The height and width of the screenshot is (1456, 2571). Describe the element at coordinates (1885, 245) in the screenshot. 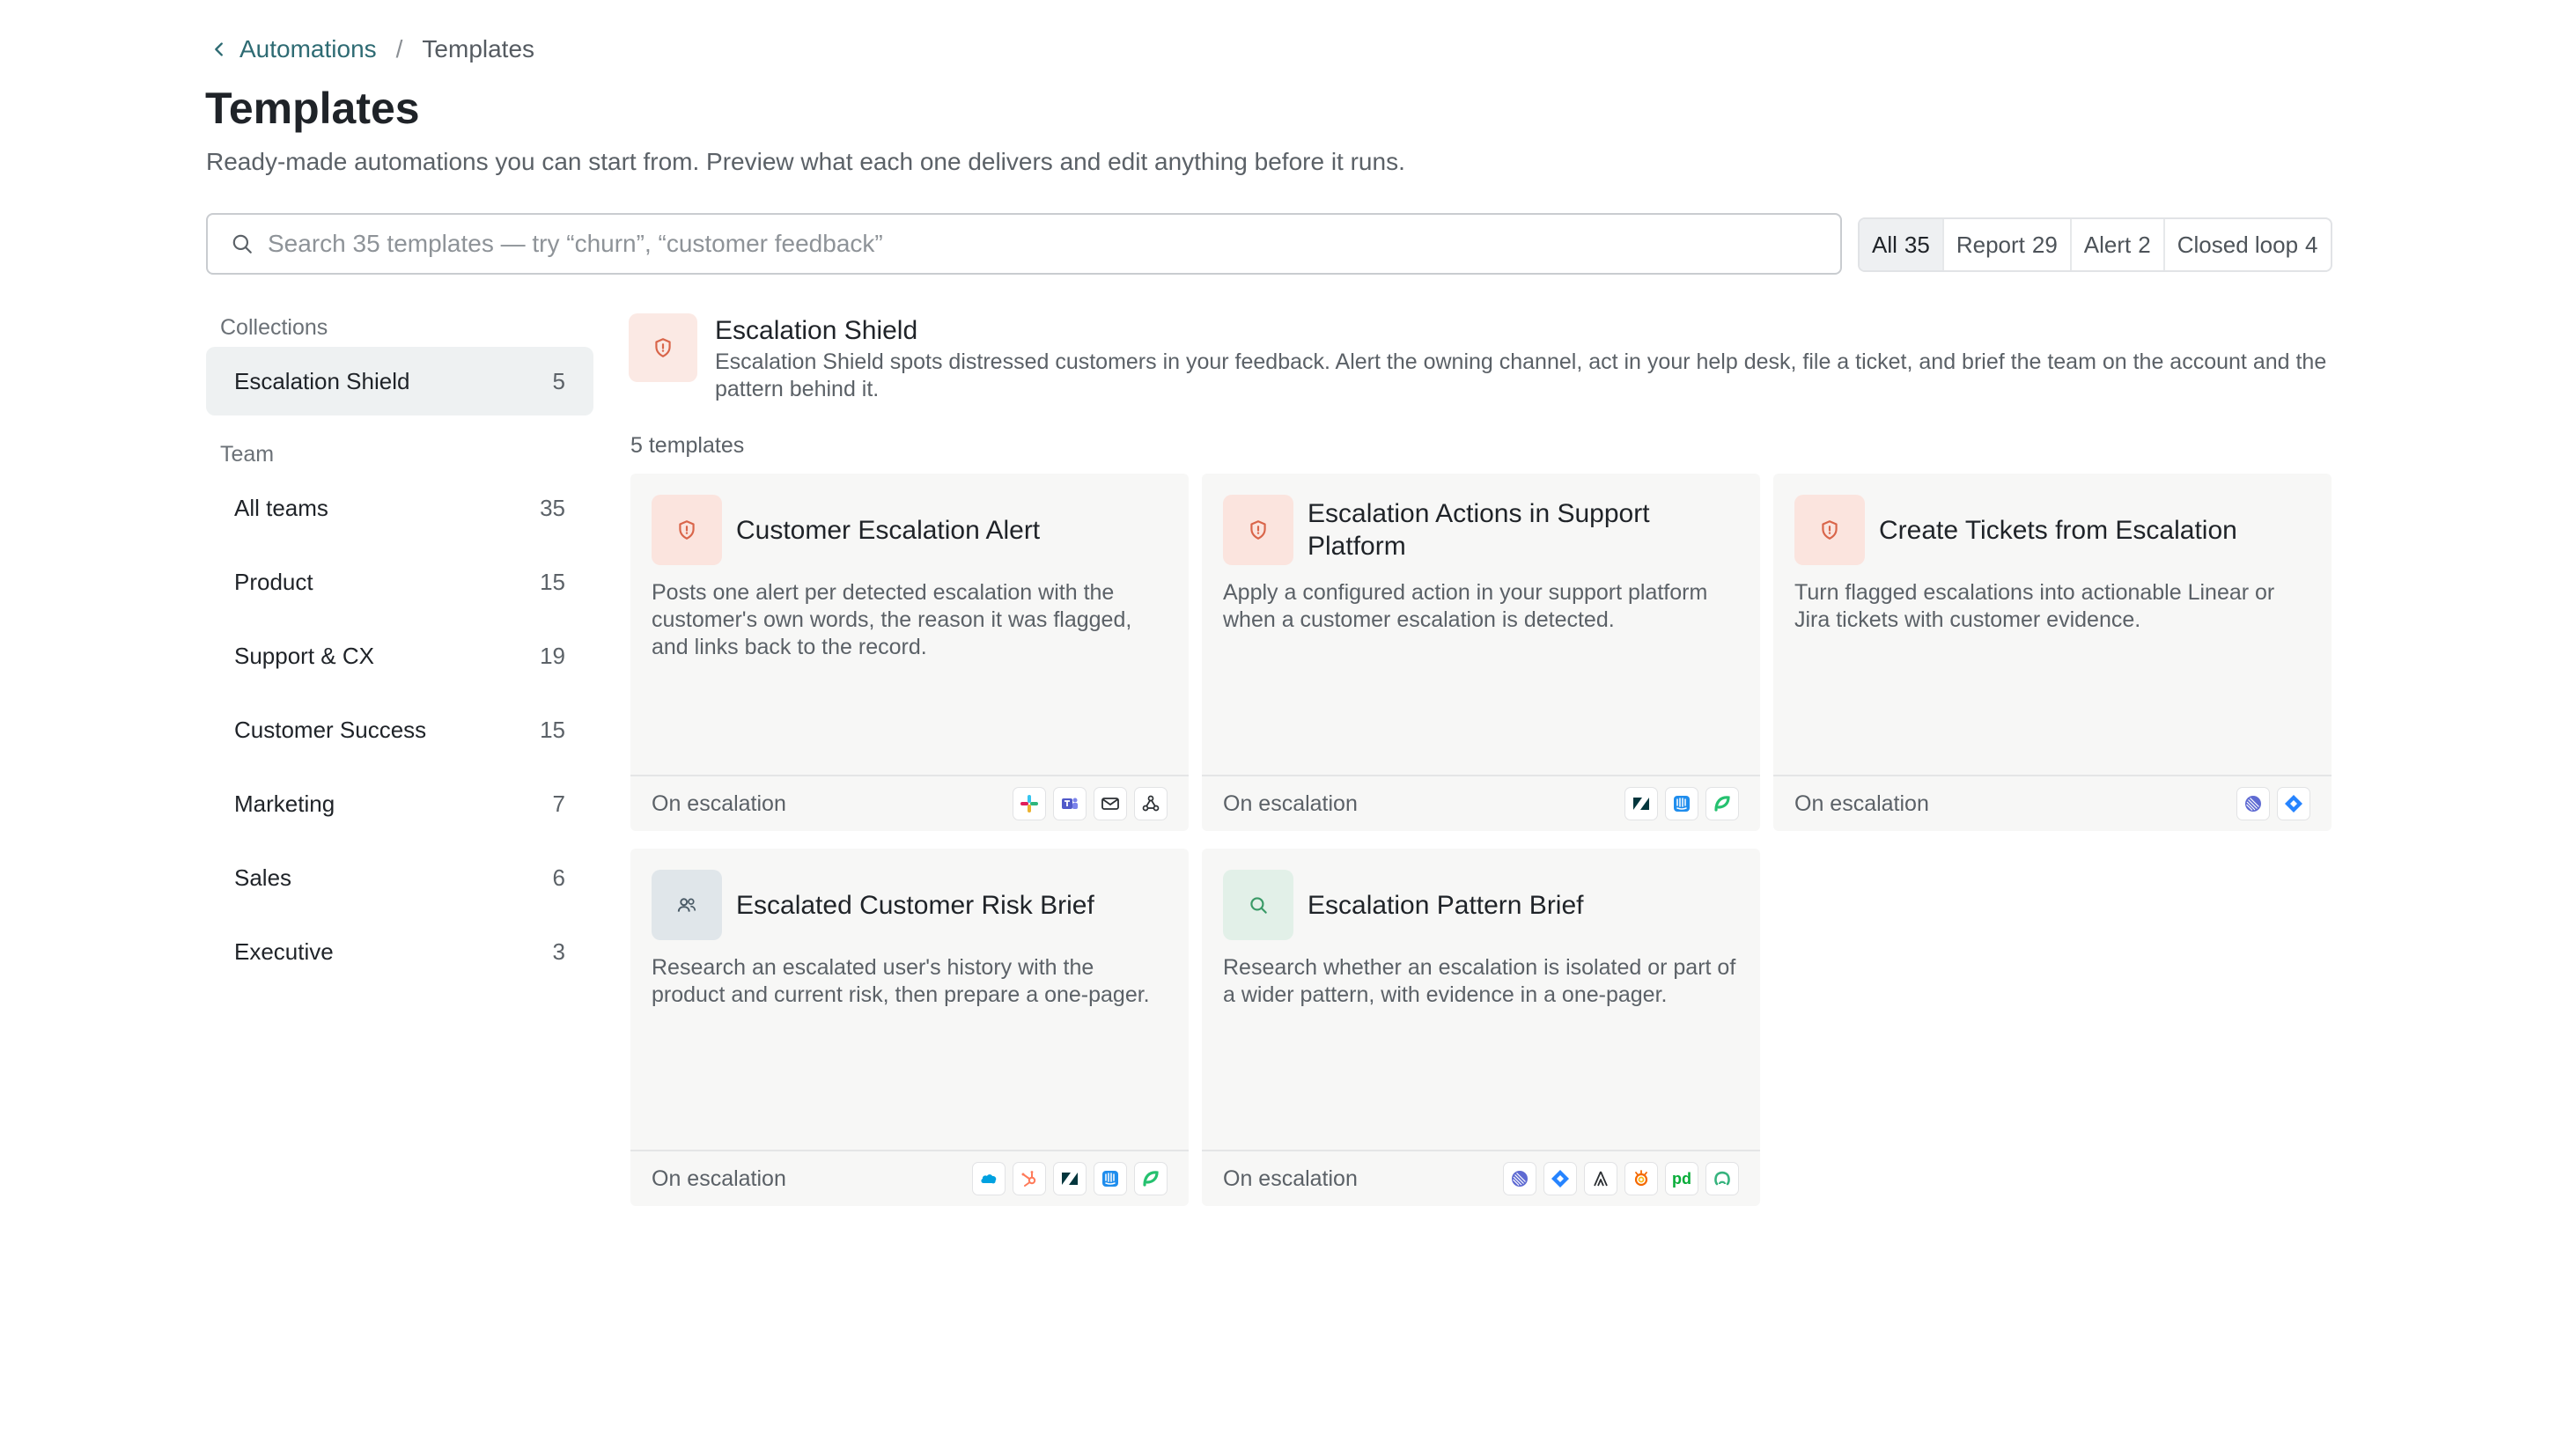

I see `filter-label: All` at that location.